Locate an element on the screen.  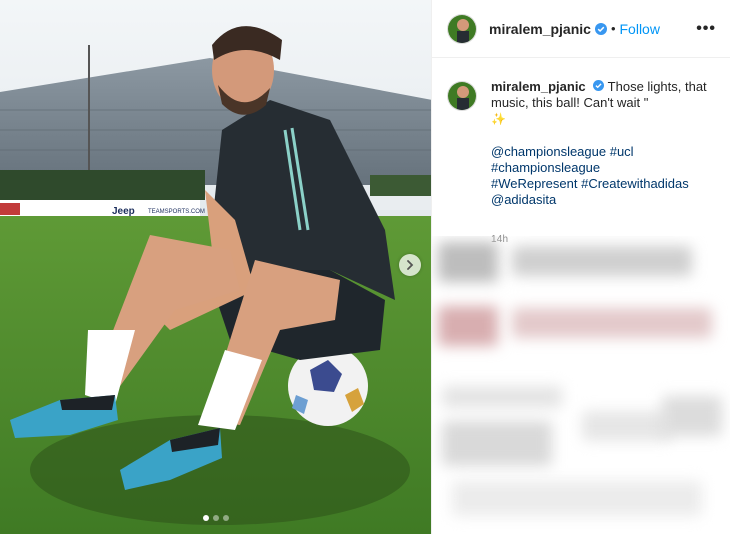
username-link: miralem_pjanic is located at coordinates (540, 29).